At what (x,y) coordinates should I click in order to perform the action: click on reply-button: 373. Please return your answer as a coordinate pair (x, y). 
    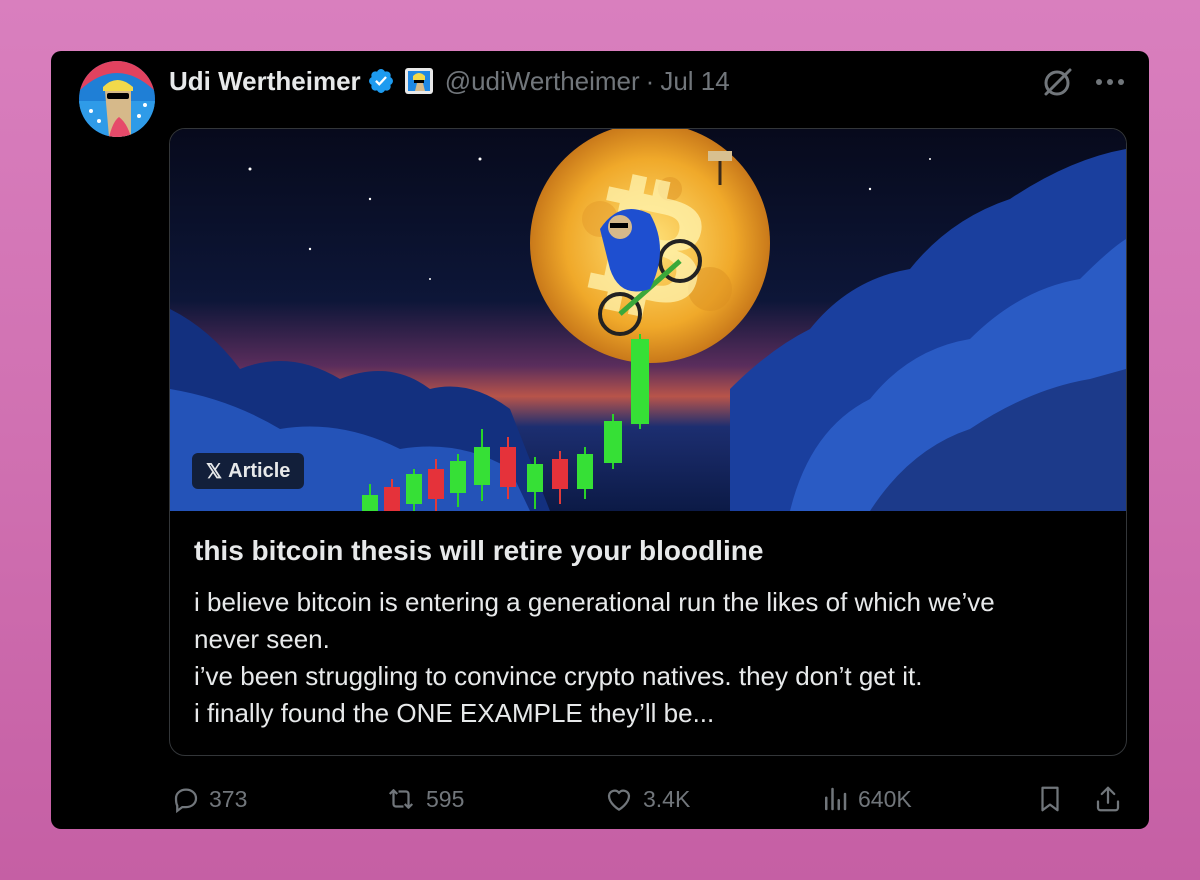
    Looking at the image, I should click on (209, 799).